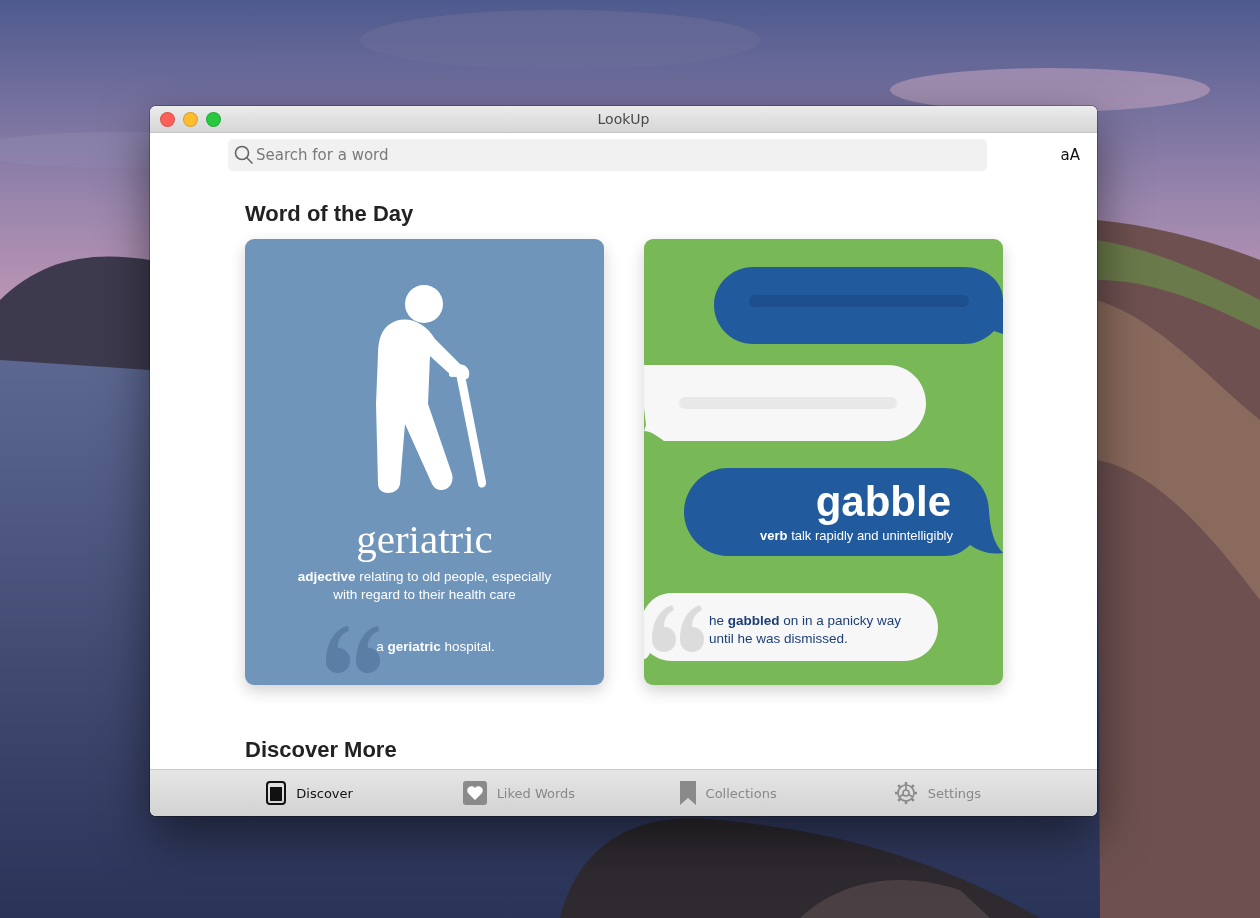 The image size is (1260, 918). What do you see at coordinates (167, 119) in the screenshot?
I see `close-button` at bounding box center [167, 119].